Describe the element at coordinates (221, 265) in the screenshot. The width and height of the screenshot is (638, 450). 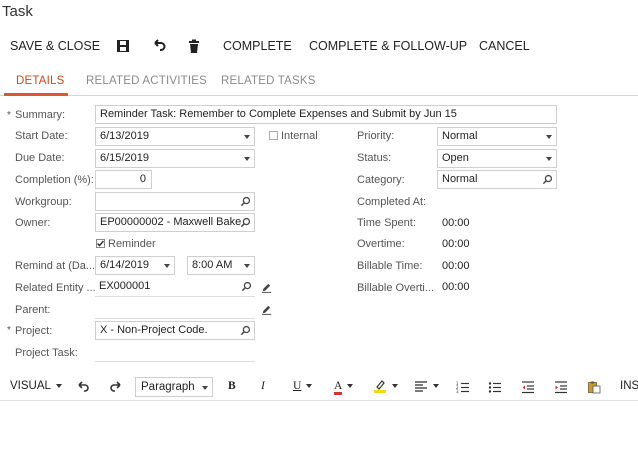
I see `remind-time-input: 8:00 AM` at that location.